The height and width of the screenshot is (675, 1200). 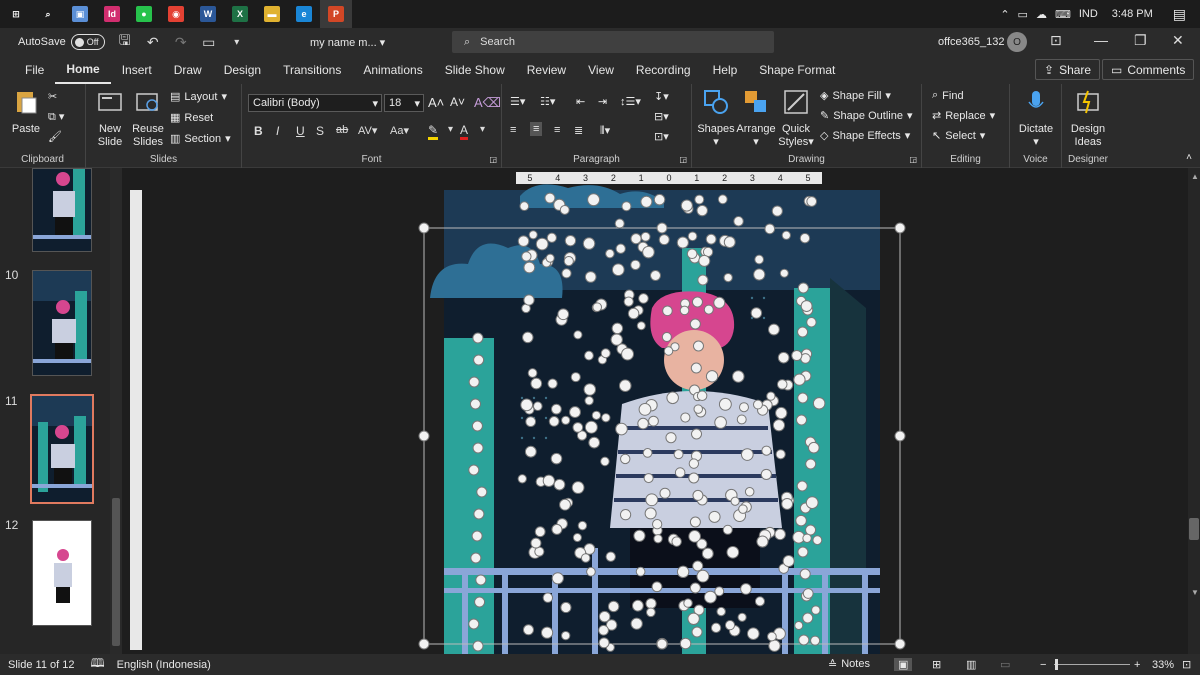 I want to click on network-icon: ▭, so click(x=1023, y=14).